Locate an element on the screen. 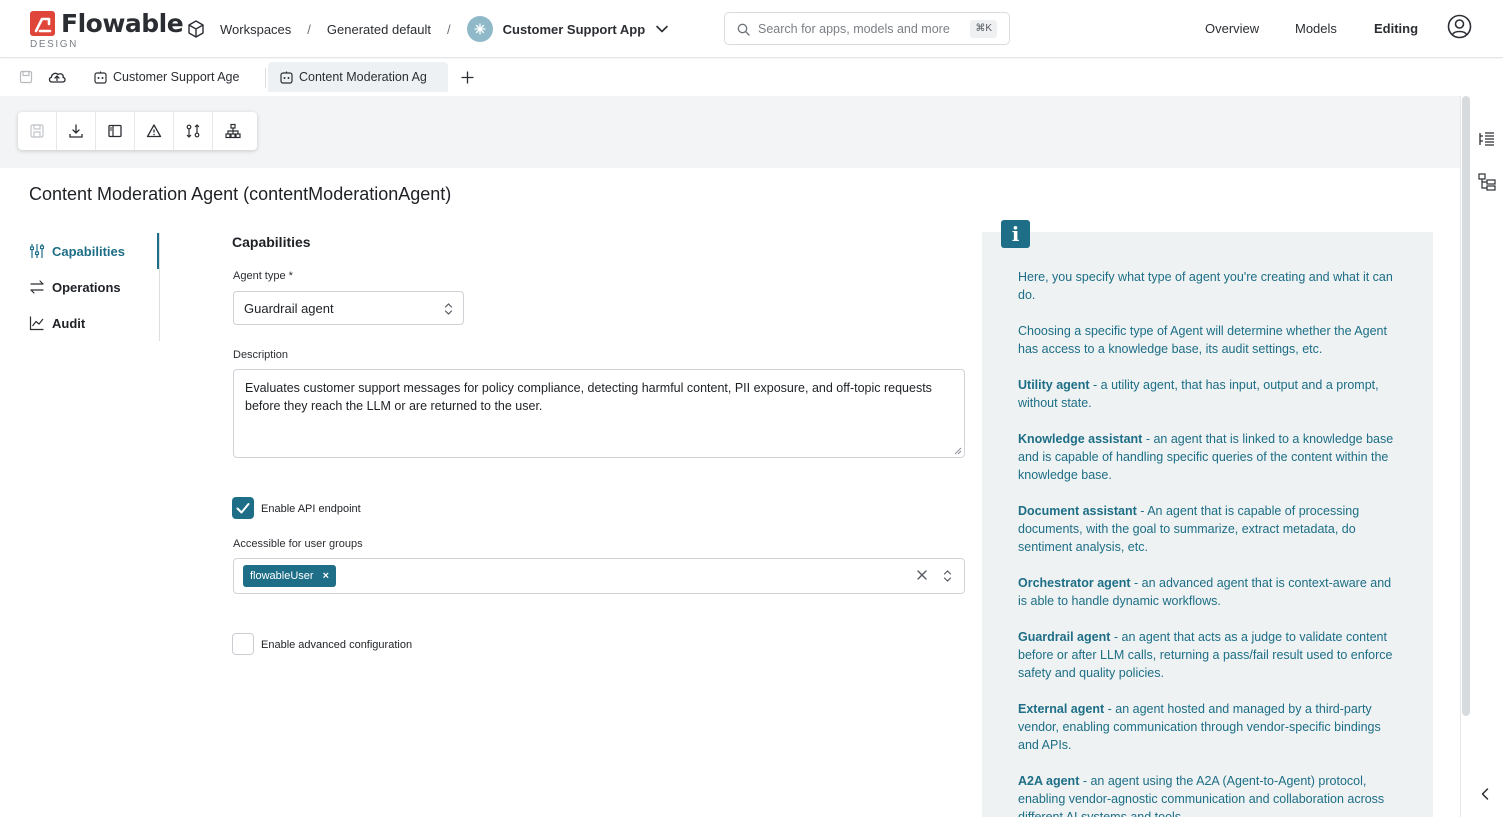  download-icon is located at coordinates (76, 131).